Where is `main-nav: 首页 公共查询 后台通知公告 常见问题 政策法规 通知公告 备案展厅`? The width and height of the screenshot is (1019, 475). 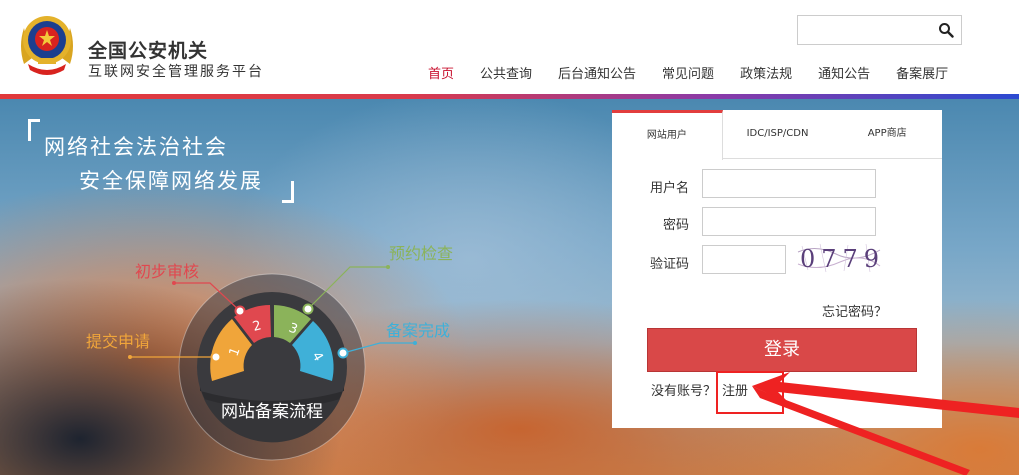 main-nav: 首页 公共查询 后台通知公告 常见问题 政策法规 通知公告 备案展厅 is located at coordinates (688, 72).